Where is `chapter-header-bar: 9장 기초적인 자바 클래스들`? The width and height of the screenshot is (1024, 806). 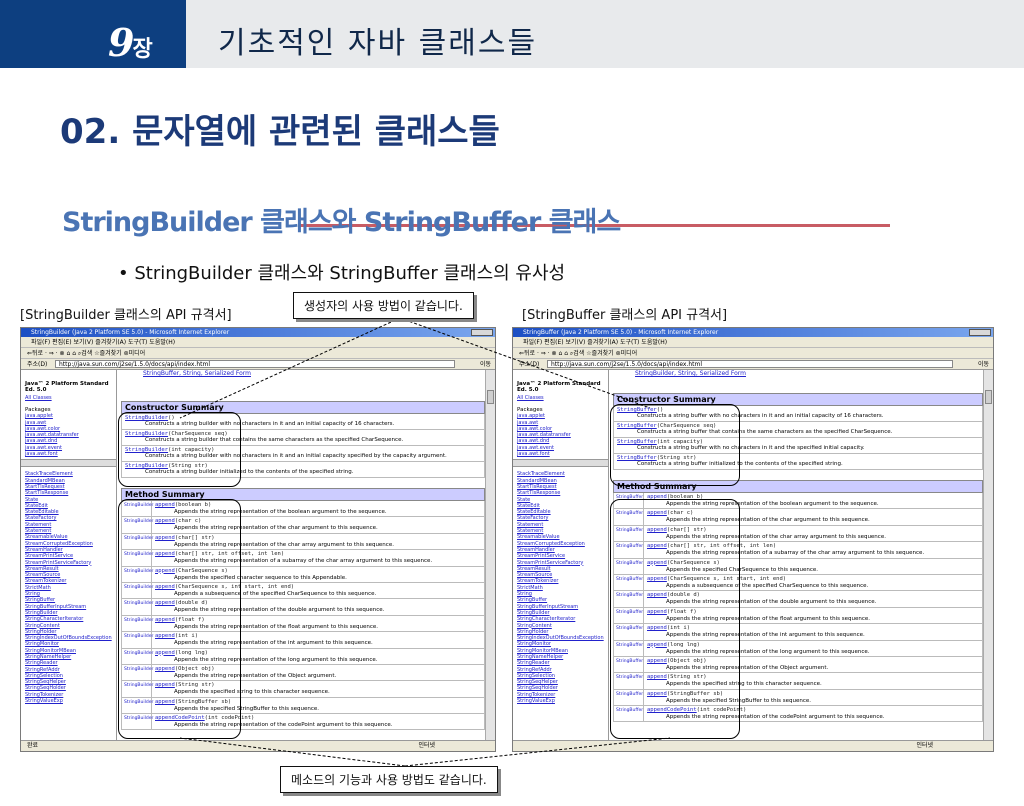 chapter-header-bar: 9장 기초적인 자바 클래스들 is located at coordinates (512, 34).